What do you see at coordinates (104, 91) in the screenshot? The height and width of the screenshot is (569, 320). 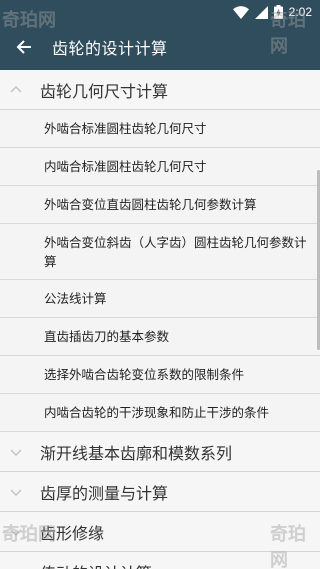 I see `section-title: 齿轮几何尺寸计算` at bounding box center [104, 91].